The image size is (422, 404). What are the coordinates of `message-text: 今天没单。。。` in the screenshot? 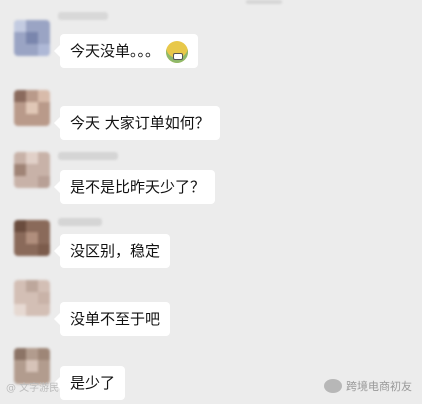 It's located at (115, 51).